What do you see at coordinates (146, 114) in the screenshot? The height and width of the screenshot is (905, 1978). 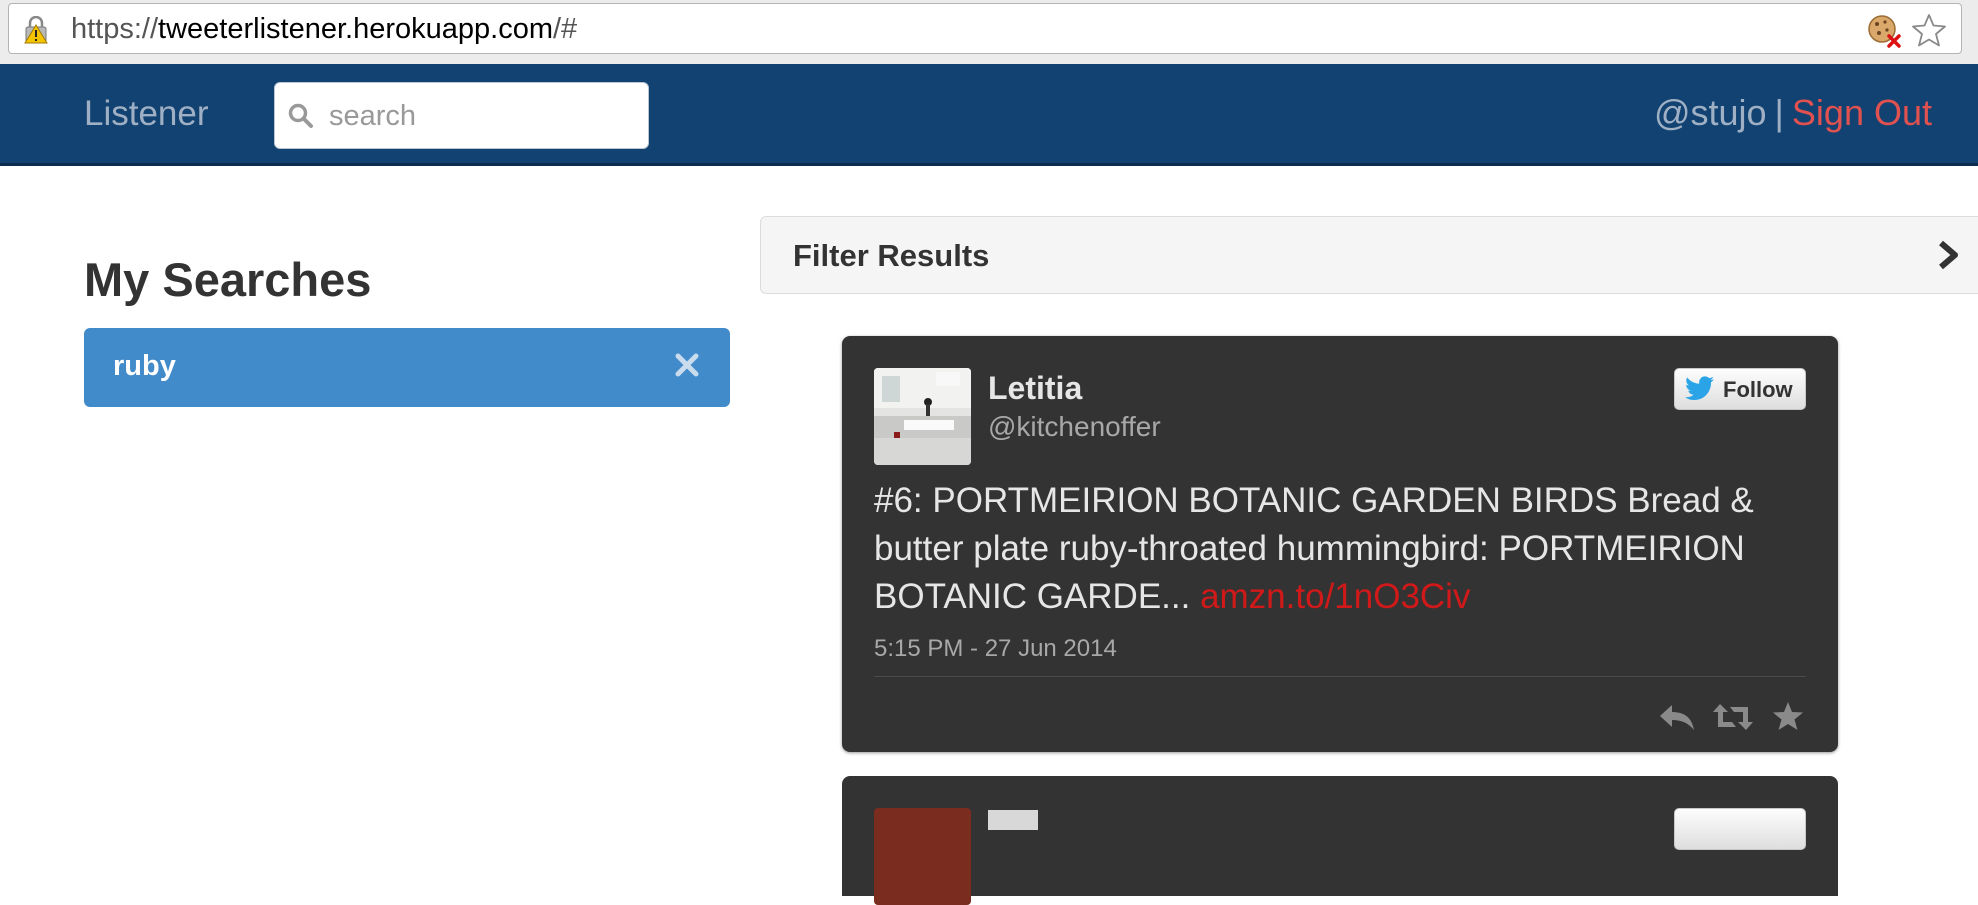 I see `brand-link: Listener` at bounding box center [146, 114].